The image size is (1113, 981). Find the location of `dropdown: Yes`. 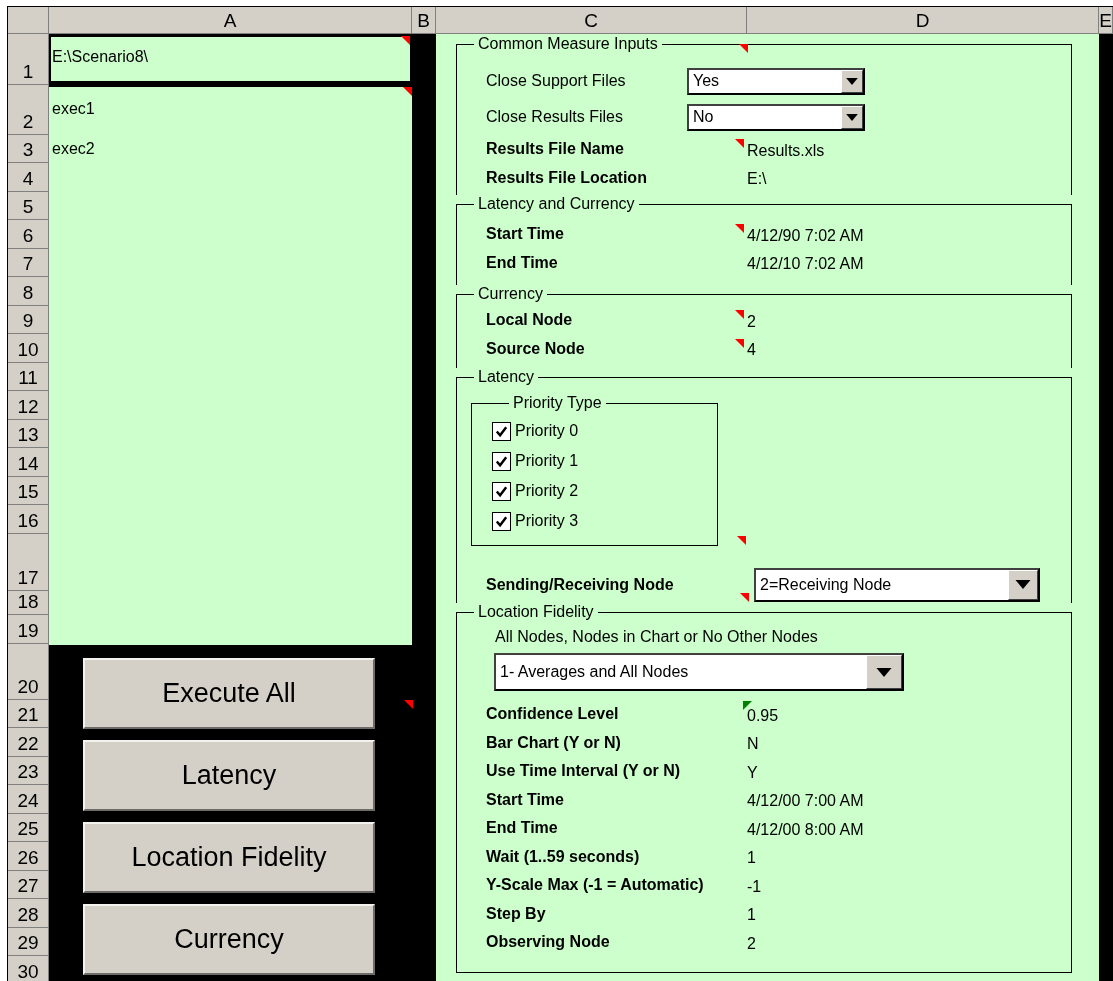

dropdown: Yes is located at coordinates (776, 81).